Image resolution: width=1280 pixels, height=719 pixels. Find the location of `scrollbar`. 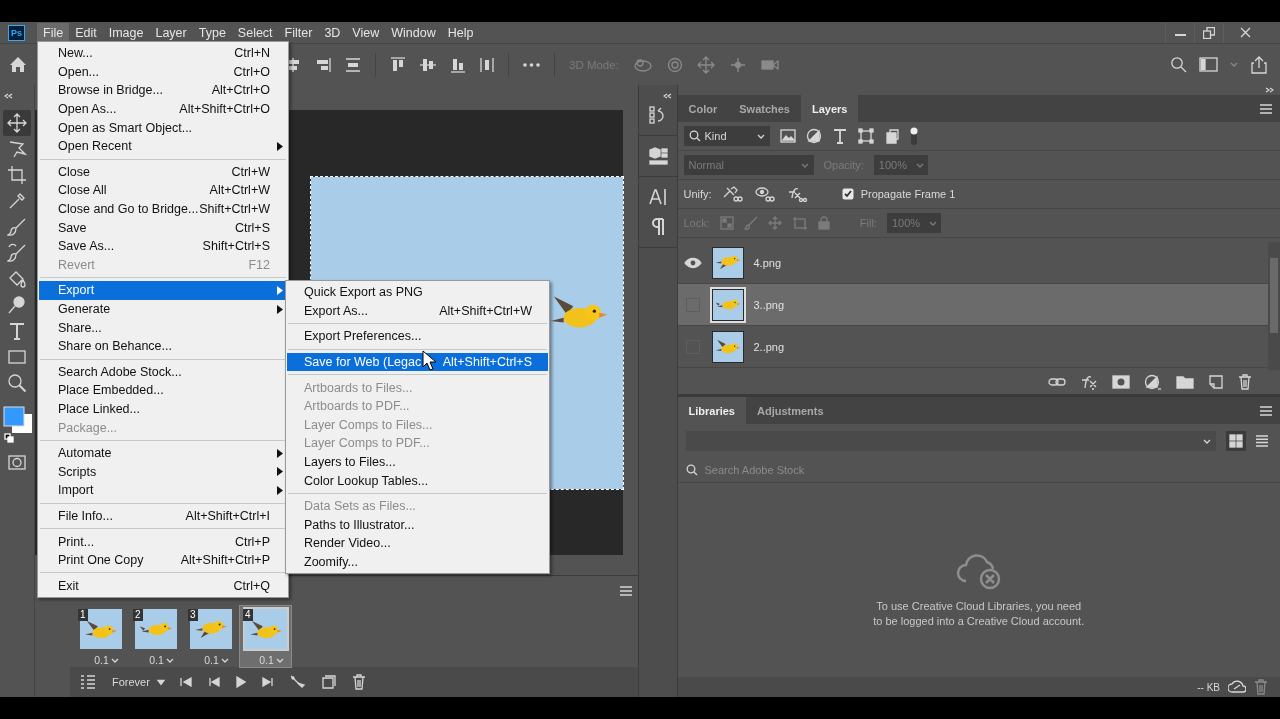

scrollbar is located at coordinates (1274, 306).